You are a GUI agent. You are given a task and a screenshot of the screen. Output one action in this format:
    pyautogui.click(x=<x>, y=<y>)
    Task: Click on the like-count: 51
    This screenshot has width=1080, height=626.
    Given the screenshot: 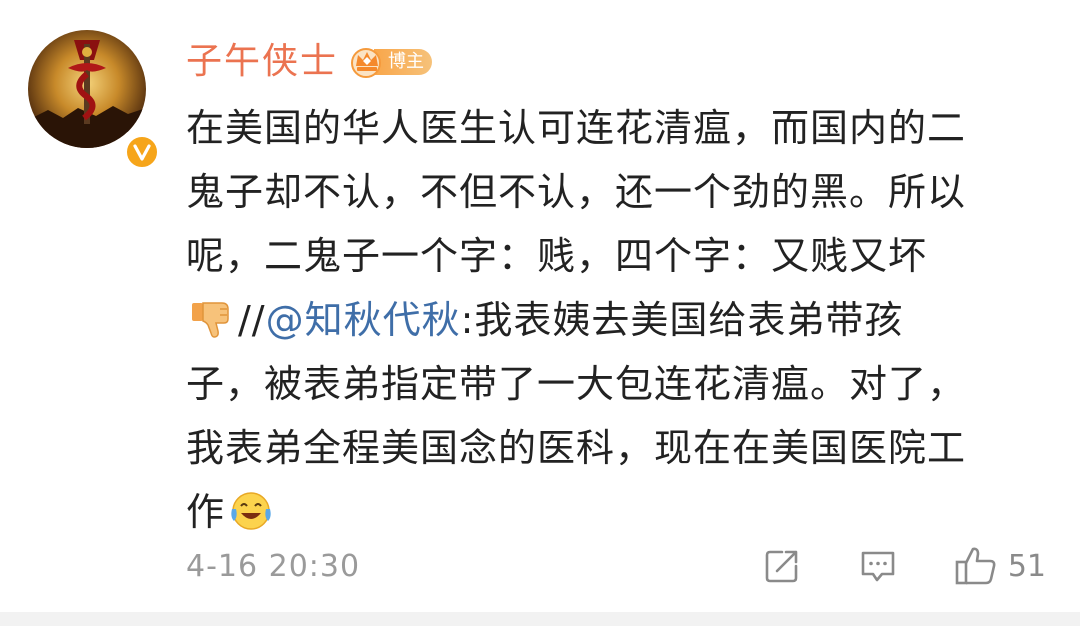 What is the action you would take?
    pyautogui.click(x=1026, y=566)
    